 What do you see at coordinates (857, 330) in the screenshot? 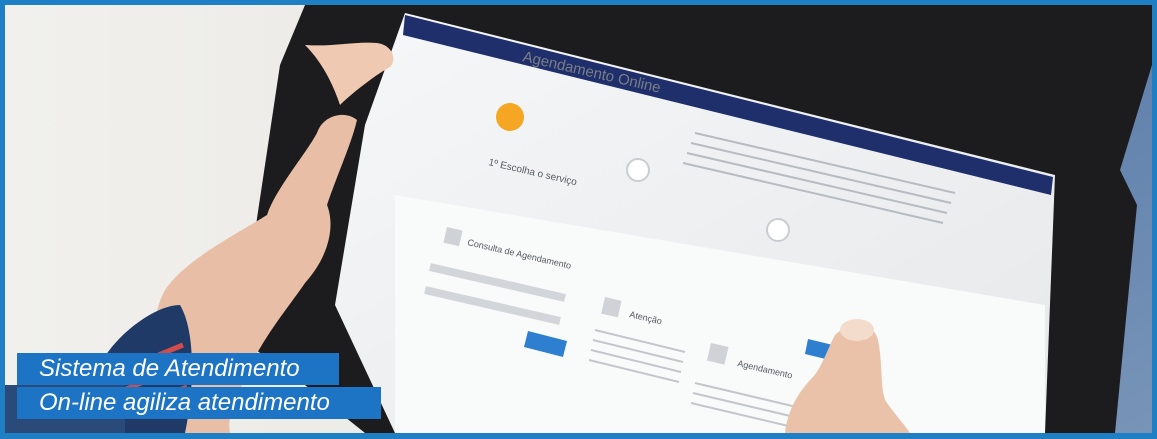
I see `right-thumbnail` at bounding box center [857, 330].